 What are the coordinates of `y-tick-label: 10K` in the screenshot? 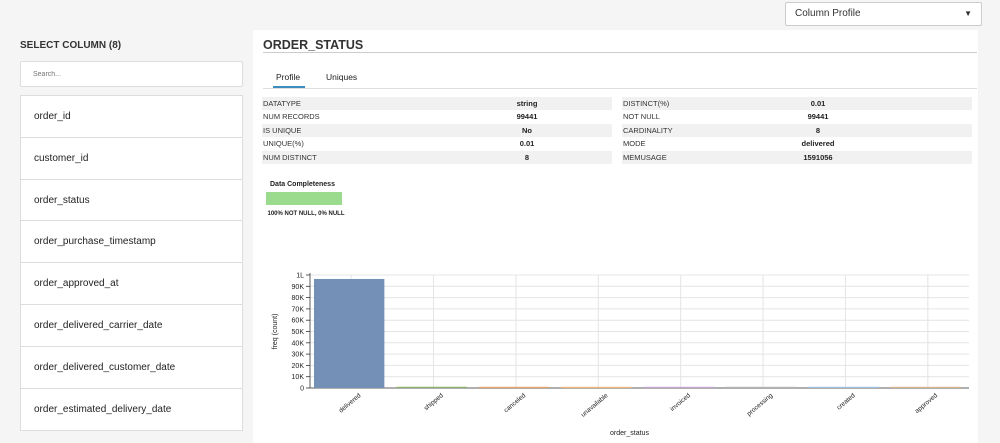 It's located at (298, 377).